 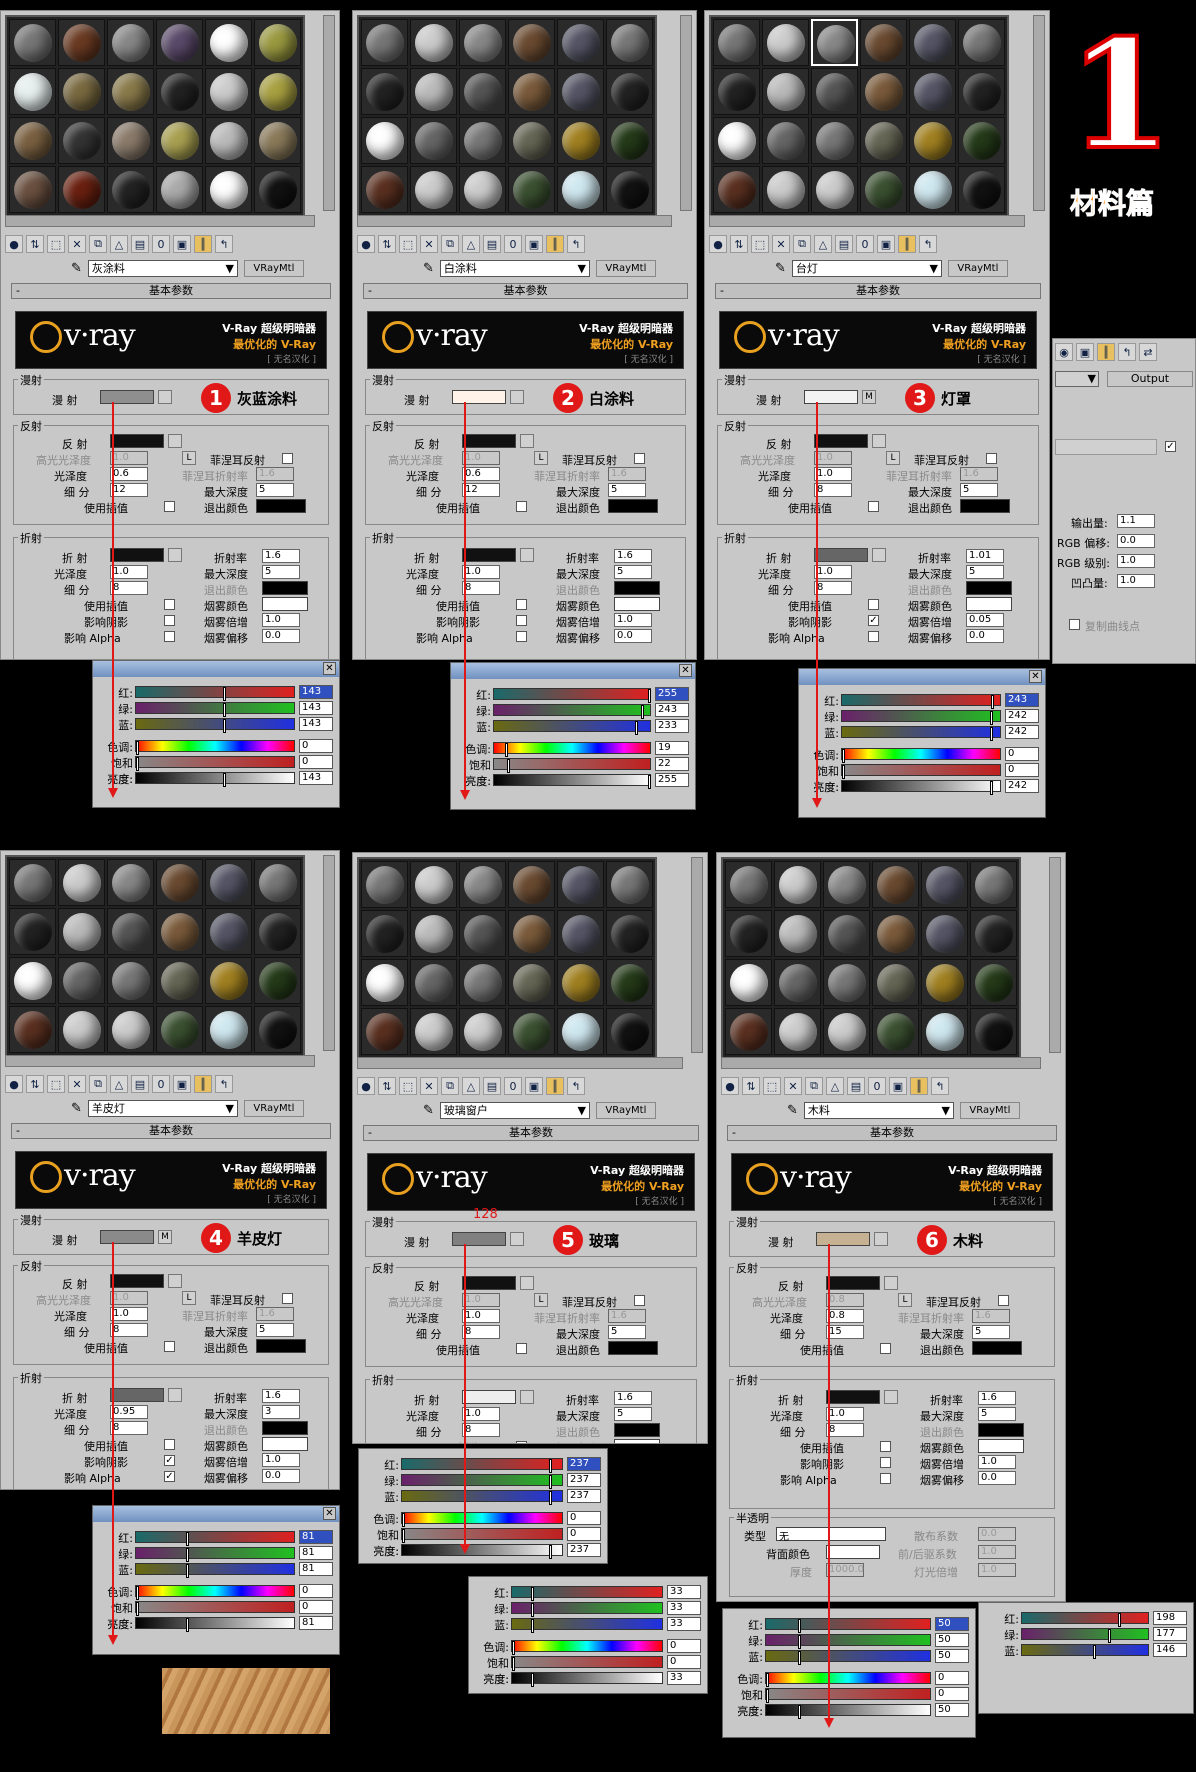 I want to click on color-slider-v, so click(x=921, y=787).